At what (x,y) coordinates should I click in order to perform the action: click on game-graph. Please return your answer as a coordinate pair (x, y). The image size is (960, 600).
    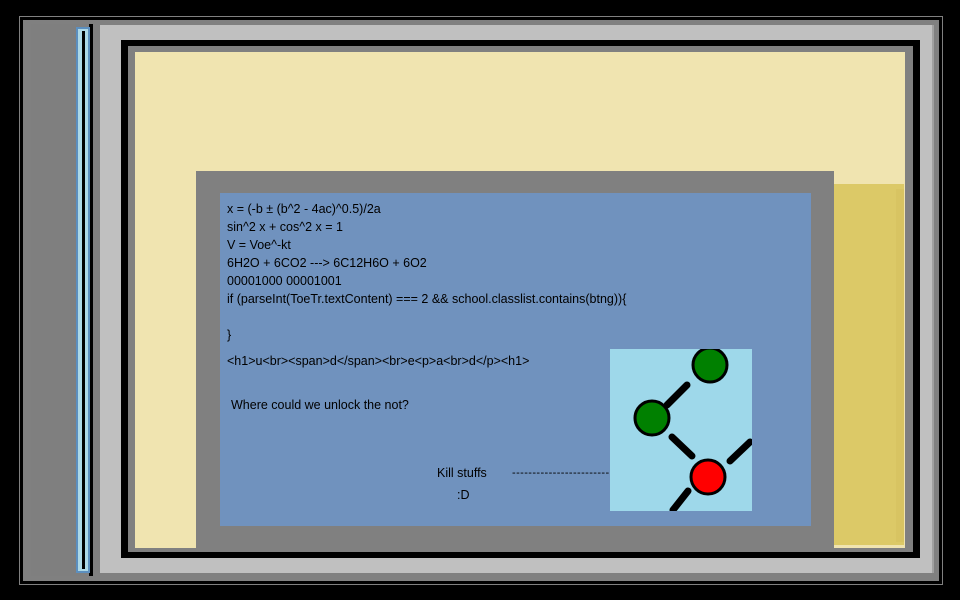
    Looking at the image, I should click on (692, 430).